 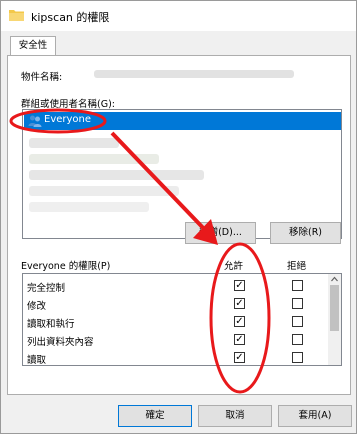 What do you see at coordinates (68, 119) in the screenshot?
I see `list-item-label: Everyone` at bounding box center [68, 119].